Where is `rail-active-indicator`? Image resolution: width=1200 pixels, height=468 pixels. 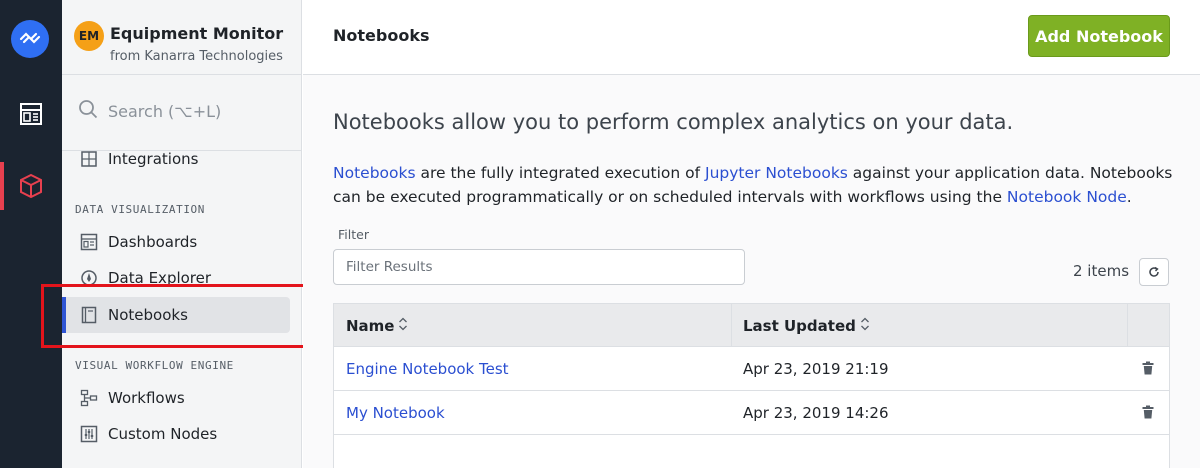
rail-active-indicator is located at coordinates (2, 186).